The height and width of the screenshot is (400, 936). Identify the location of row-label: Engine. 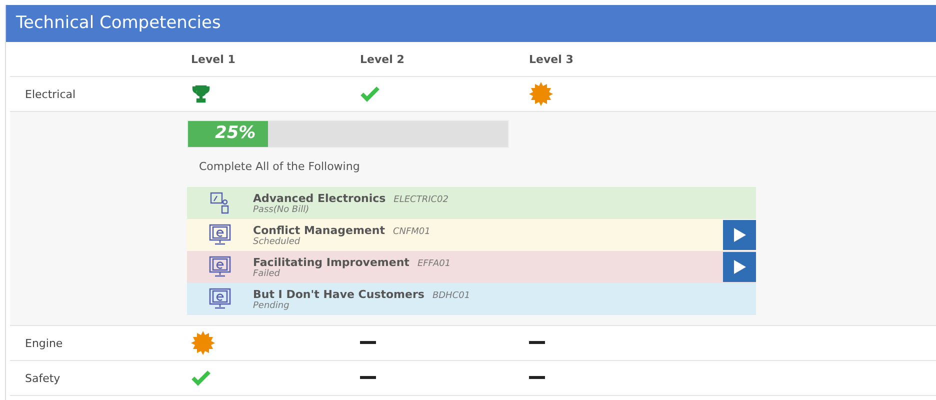
(44, 343).